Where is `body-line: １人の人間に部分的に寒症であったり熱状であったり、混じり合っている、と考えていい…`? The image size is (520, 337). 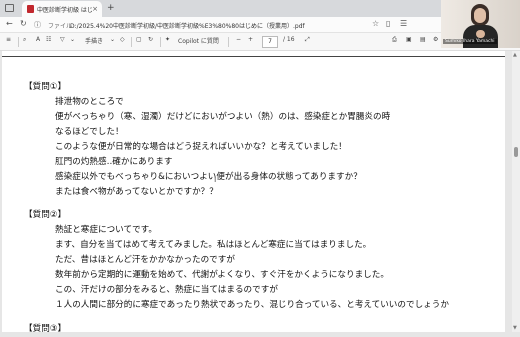
body-line: １人の人間に部分的に寒症であったり熱状であったり、混じり合っている、と考えていい… is located at coordinates (252, 305).